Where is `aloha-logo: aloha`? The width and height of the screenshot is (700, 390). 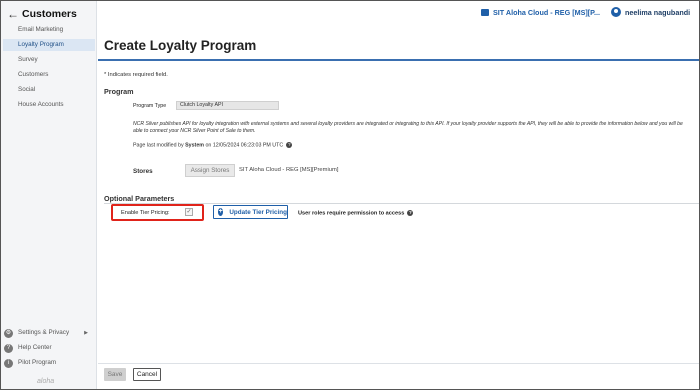 aloha-logo: aloha is located at coordinates (46, 381).